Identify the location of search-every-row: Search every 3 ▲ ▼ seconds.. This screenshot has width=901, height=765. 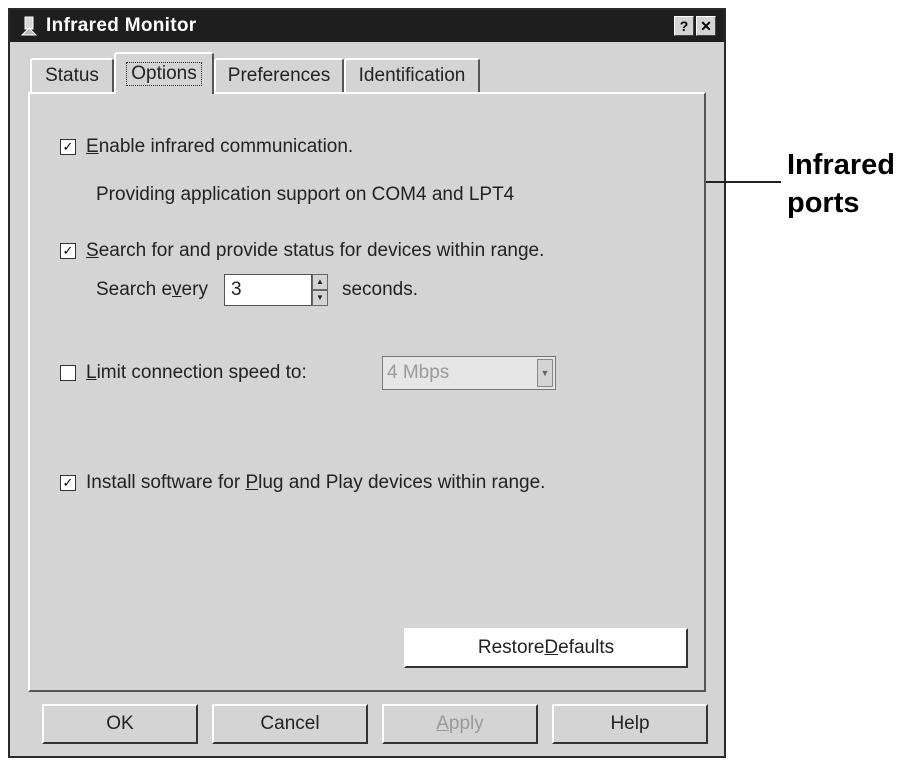
(257, 290).